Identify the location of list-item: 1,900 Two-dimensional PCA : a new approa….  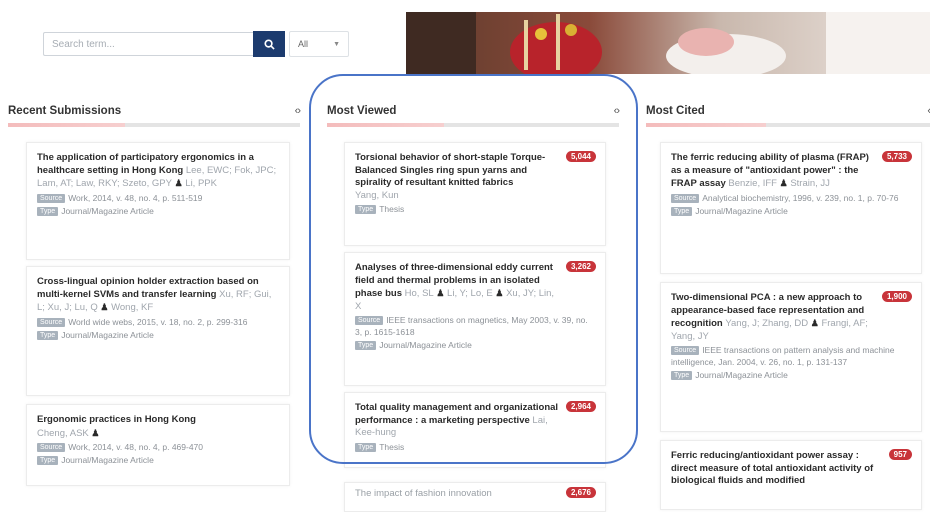
(791, 357).